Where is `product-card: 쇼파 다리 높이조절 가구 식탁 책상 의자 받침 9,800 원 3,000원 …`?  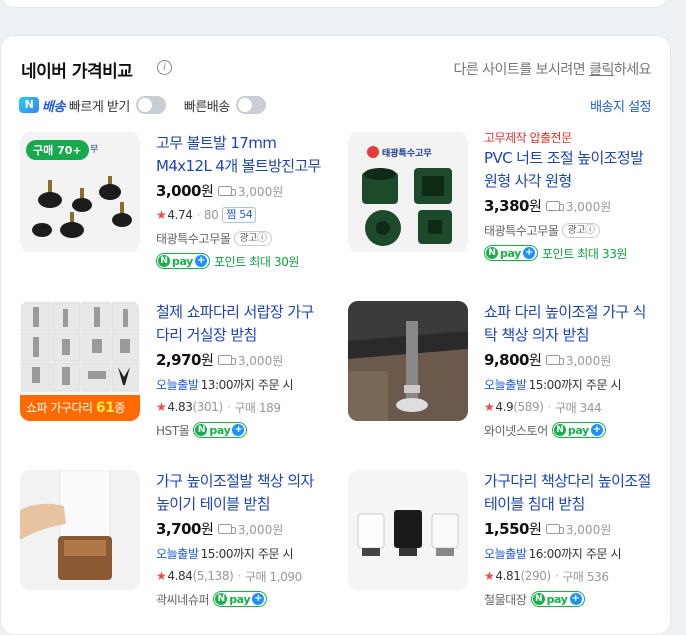 product-card: 쇼파 다리 높이조절 가구 식탁 책상 의자 받침 9,800 원 3,000원 … is located at coordinates (508, 376).